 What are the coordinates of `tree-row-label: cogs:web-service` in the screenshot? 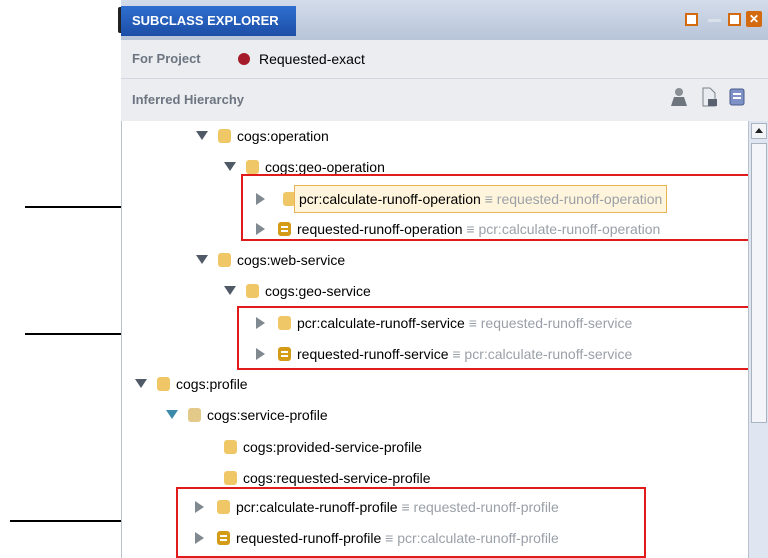 It's located at (291, 260).